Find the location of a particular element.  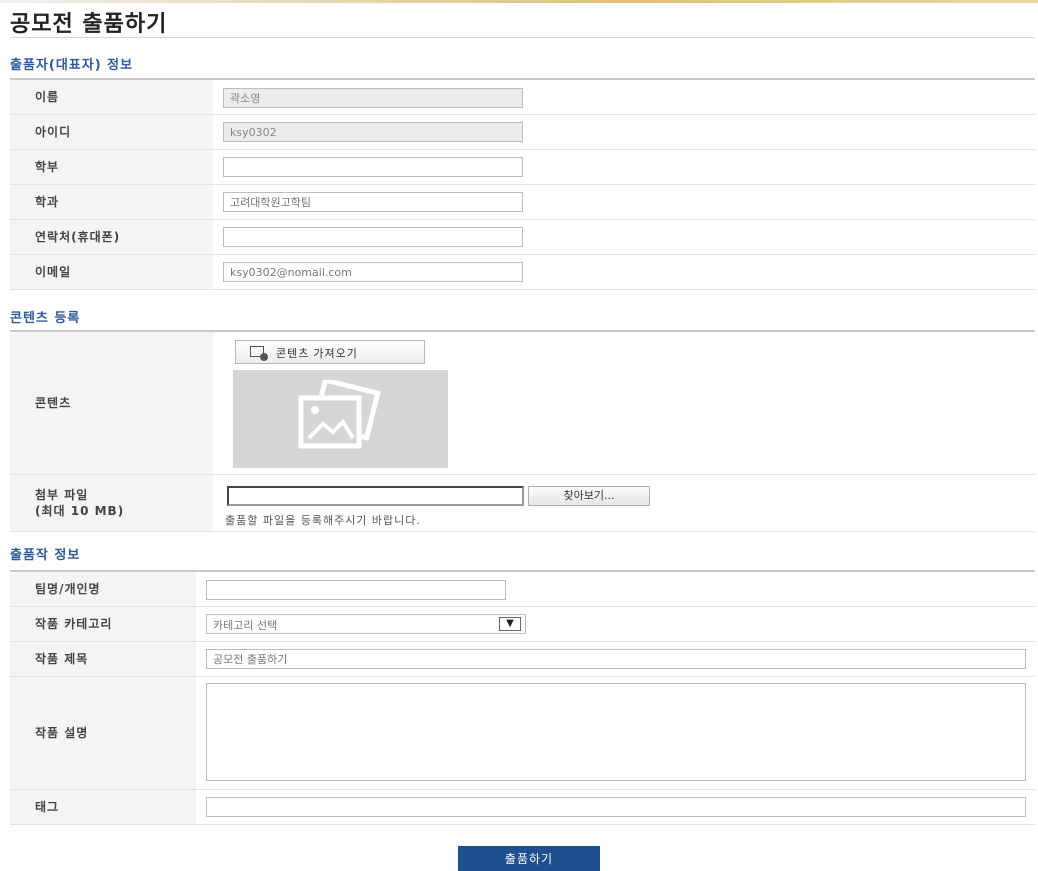

import-content-label: 콘텐츠 가져오기 is located at coordinates (317, 354).